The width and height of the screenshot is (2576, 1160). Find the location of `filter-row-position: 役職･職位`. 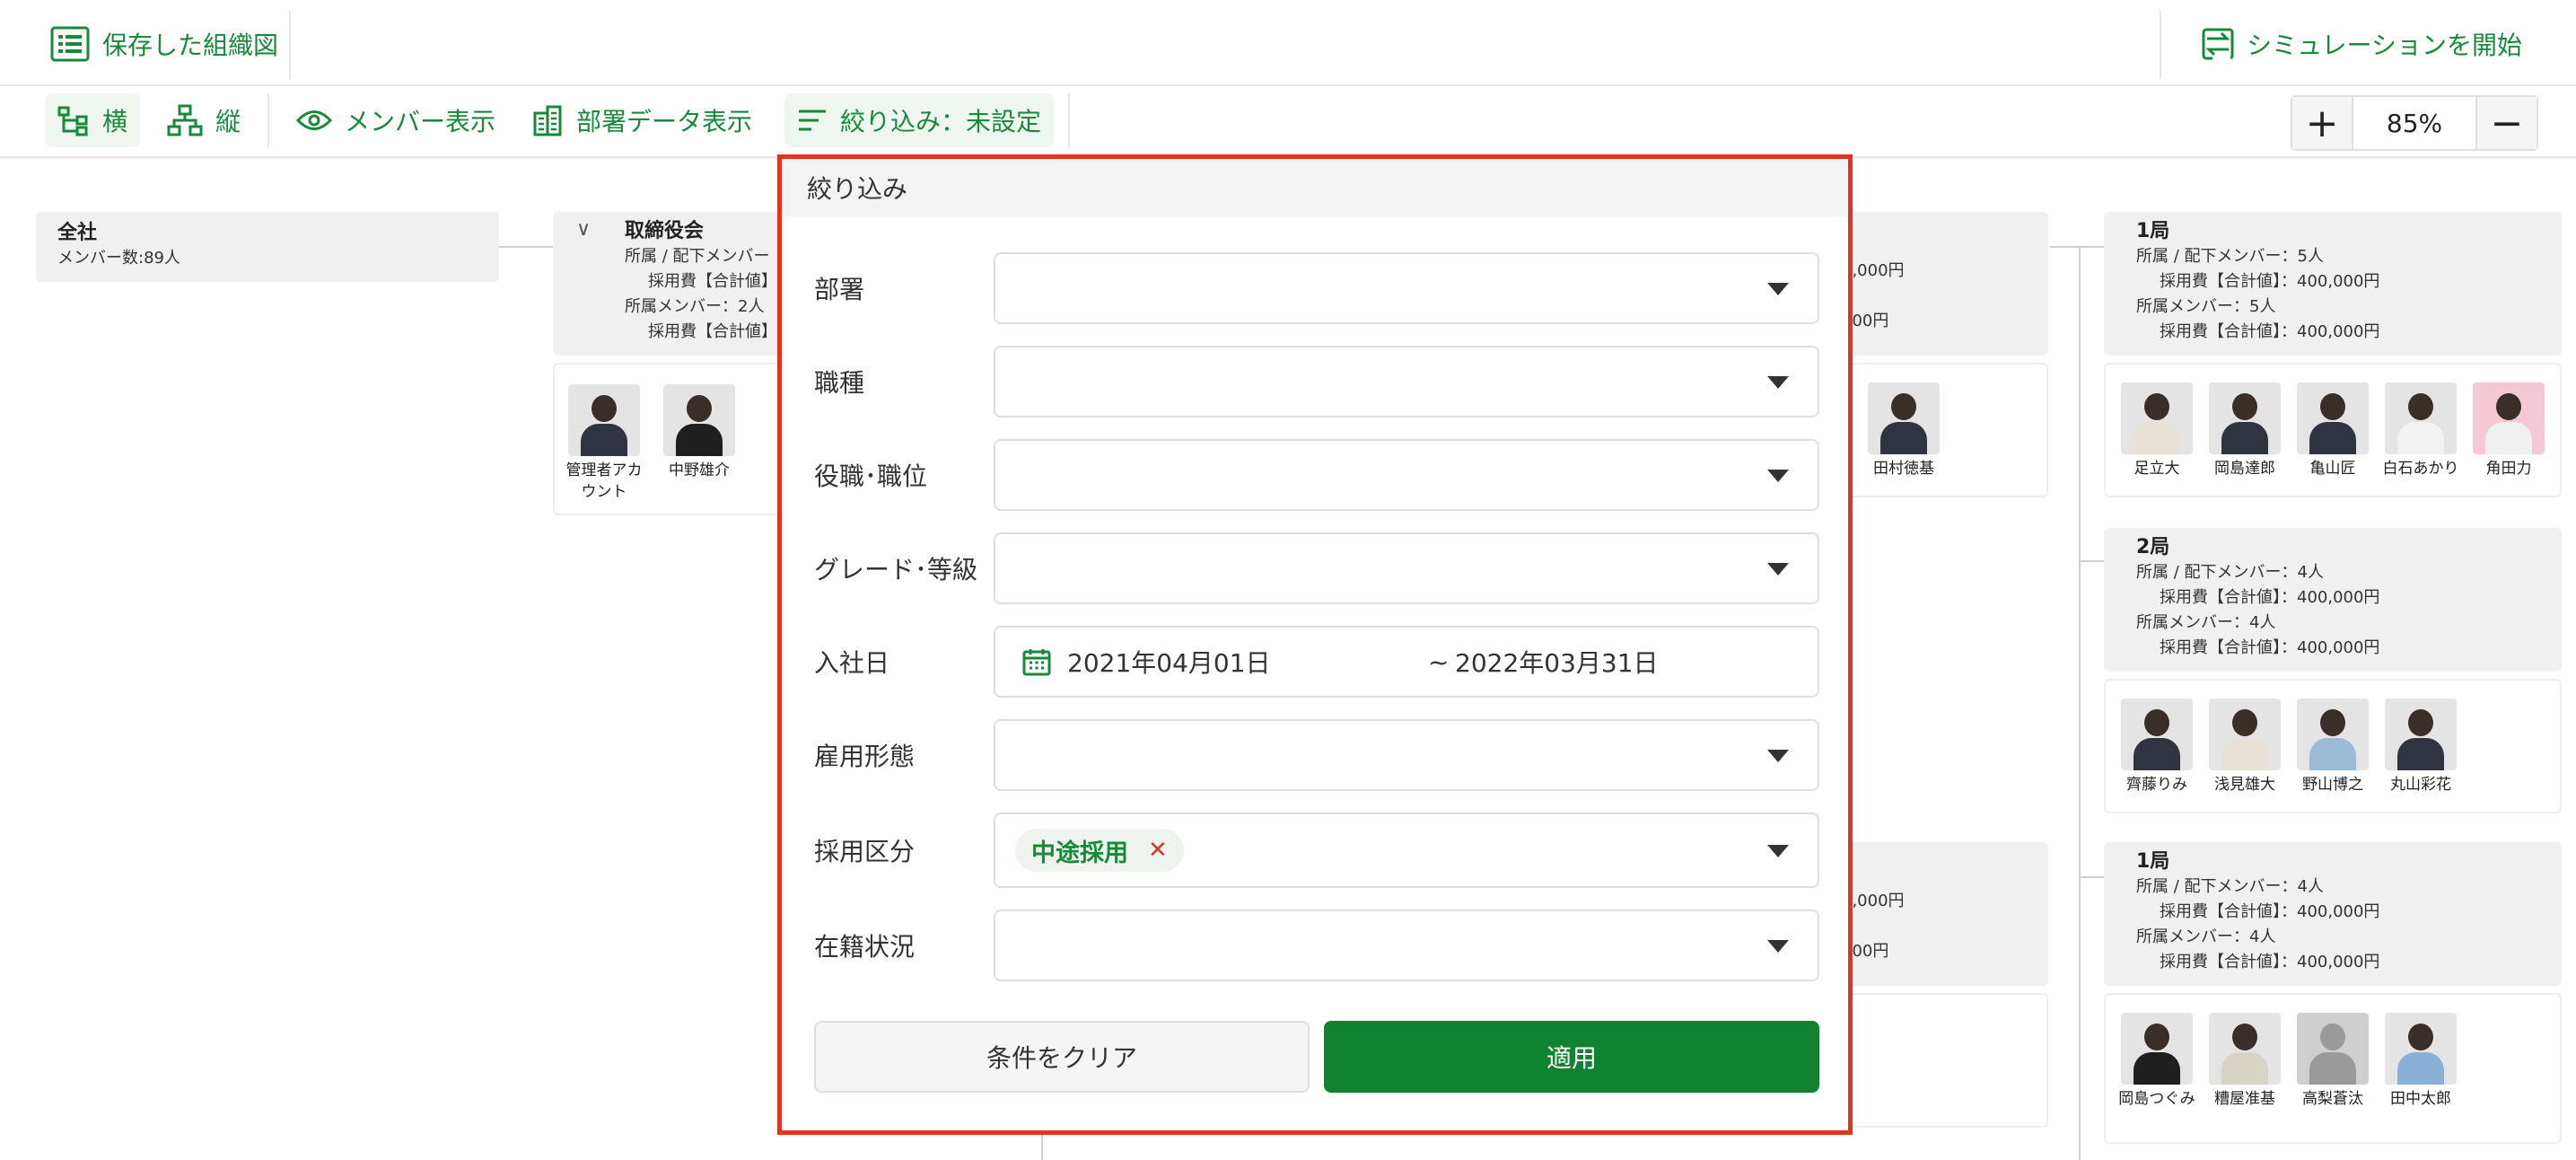

filter-row-position: 役職･職位 is located at coordinates (1316, 475).